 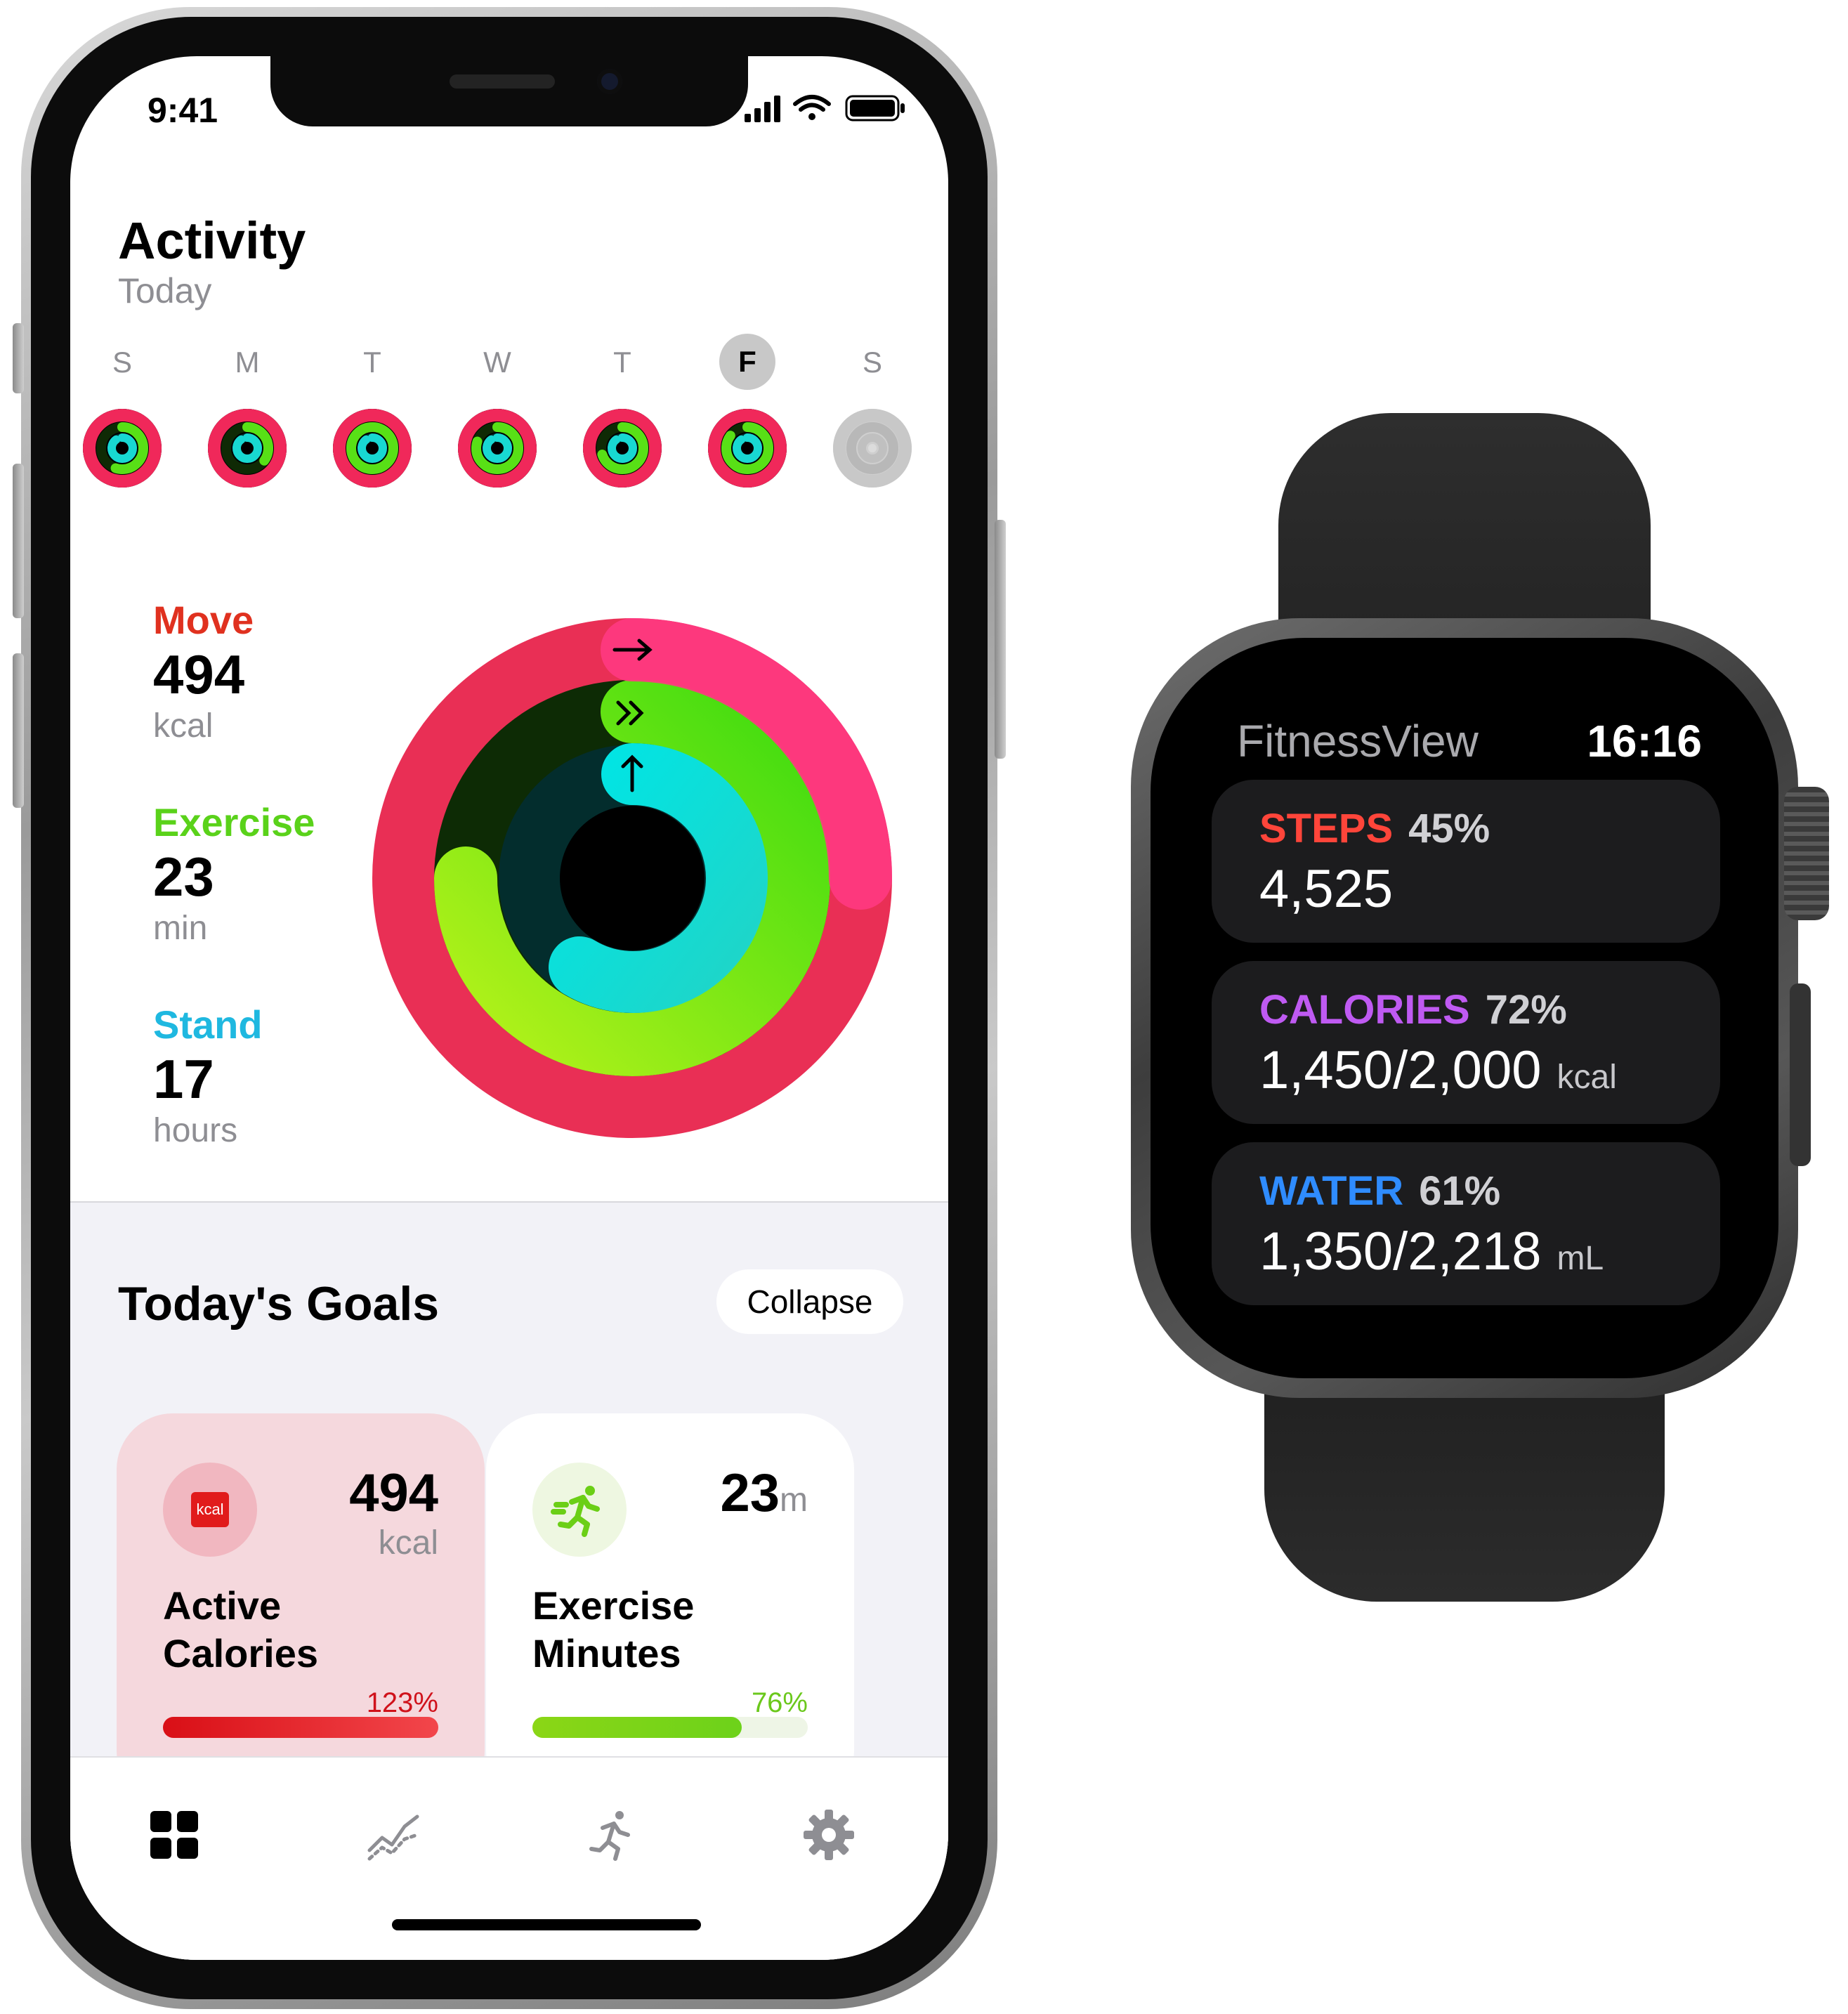 I want to click on calories-percent: 123%, so click(x=402, y=1703).